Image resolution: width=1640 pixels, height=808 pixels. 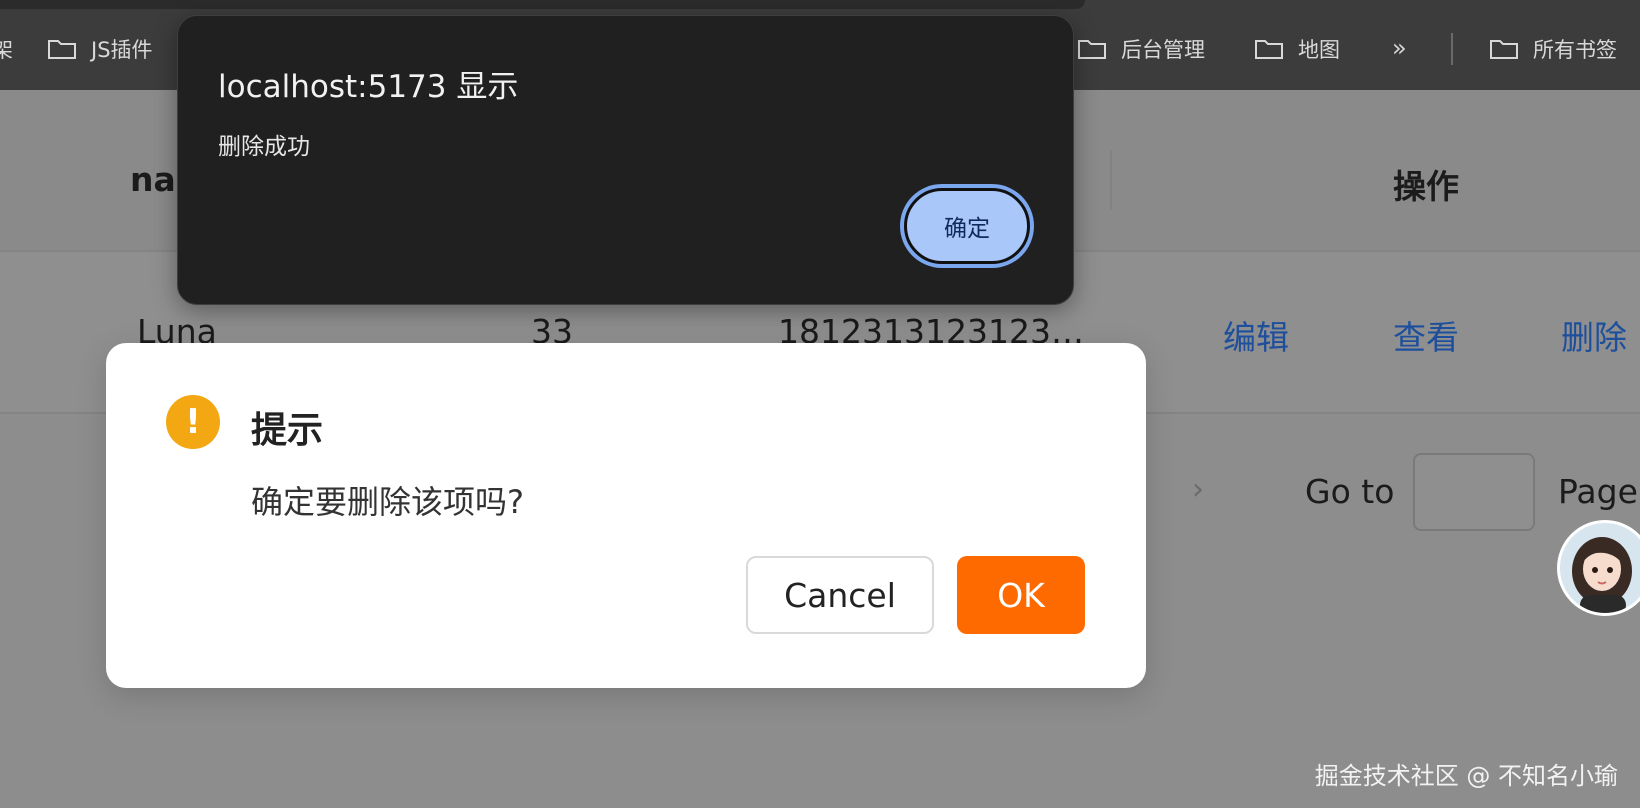 I want to click on bookmark-folder-js-plugins: JS插件, so click(x=100, y=49).